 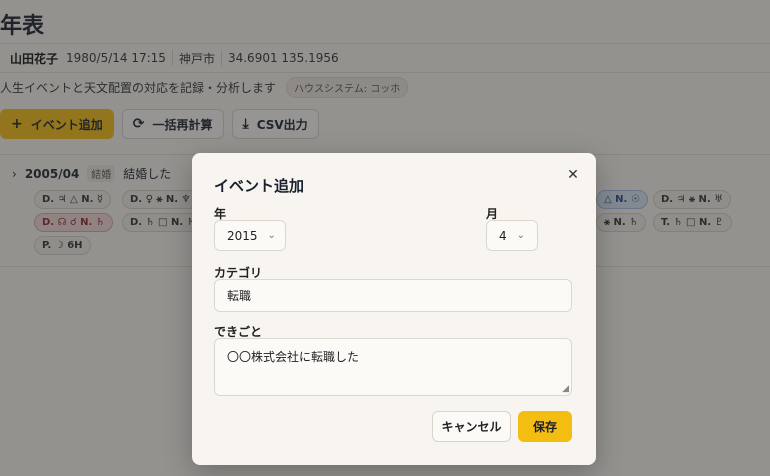 I want to click on close-icon: ✕, so click(x=573, y=175).